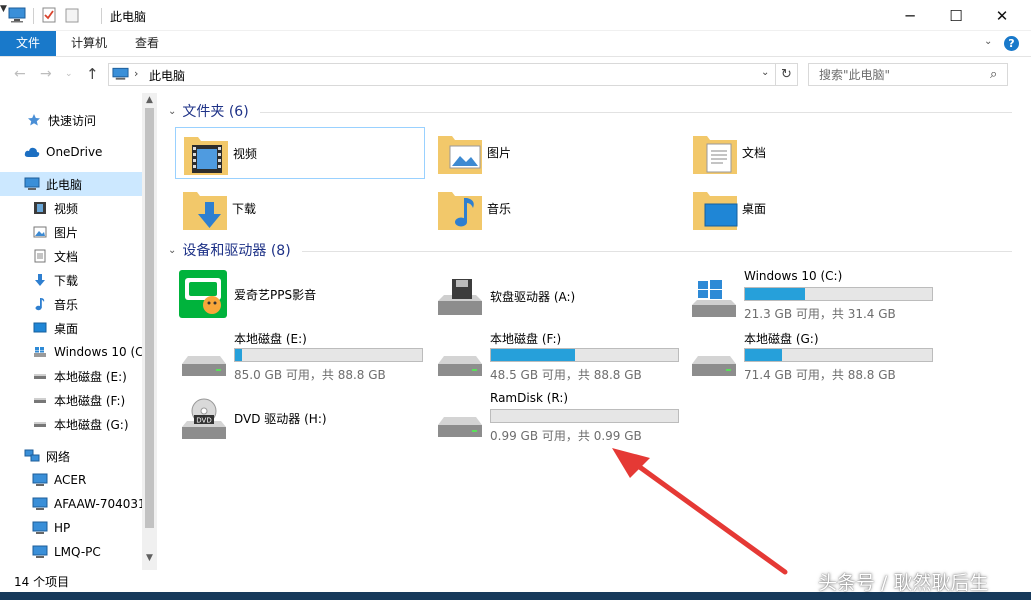  I want to click on folder-tile-music: 音乐, so click(555, 209).